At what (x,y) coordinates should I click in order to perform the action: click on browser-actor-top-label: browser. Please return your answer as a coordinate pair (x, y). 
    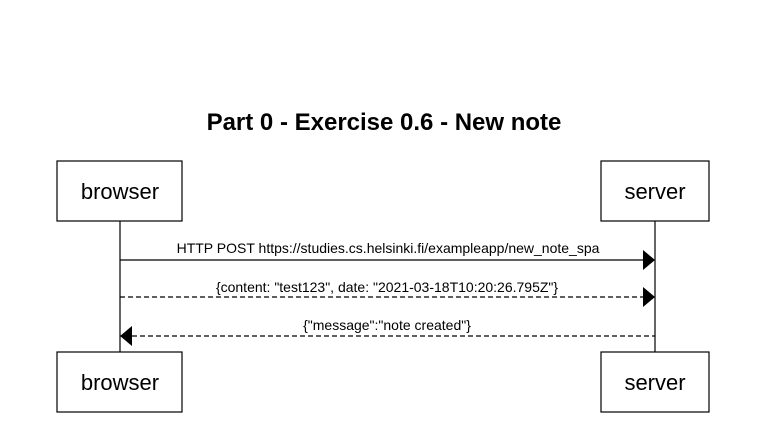
    Looking at the image, I should click on (120, 191).